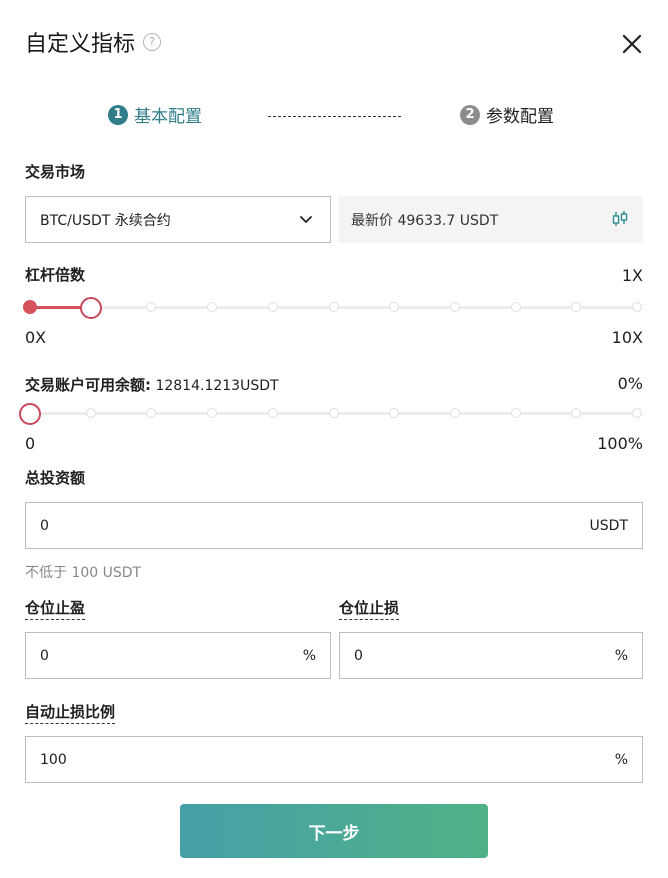 This screenshot has width=668, height=878. What do you see at coordinates (627, 337) in the screenshot?
I see `leverage-max-label: 10X` at bounding box center [627, 337].